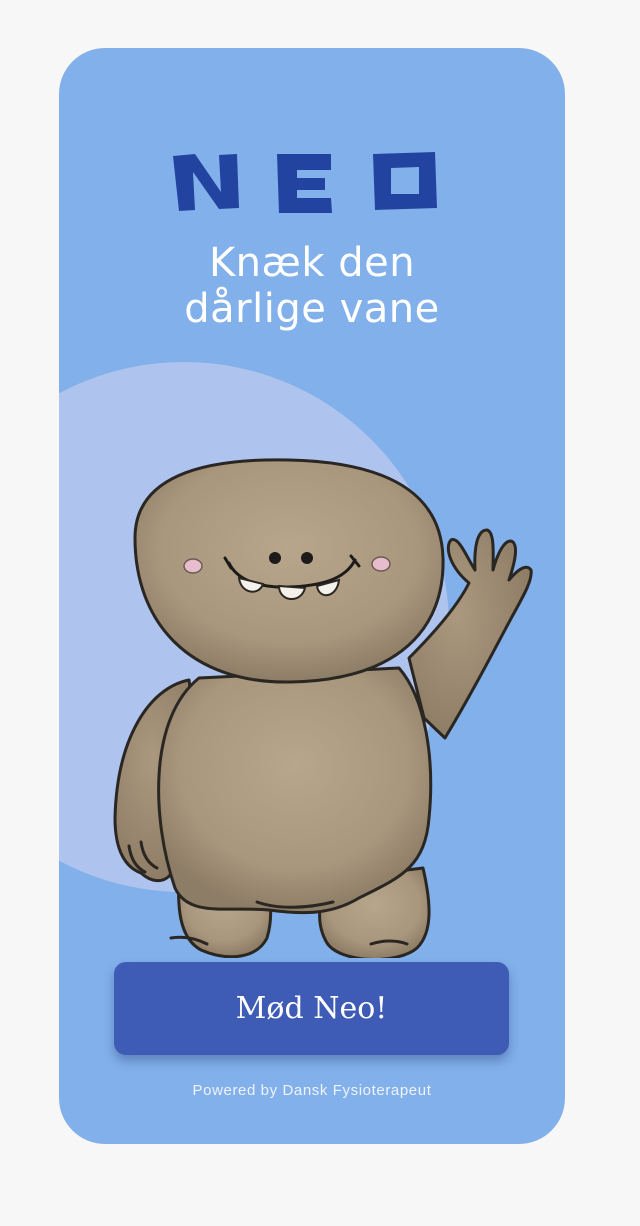 The height and width of the screenshot is (1226, 640). I want to click on headline-line-2: dårlige vane, so click(312, 309).